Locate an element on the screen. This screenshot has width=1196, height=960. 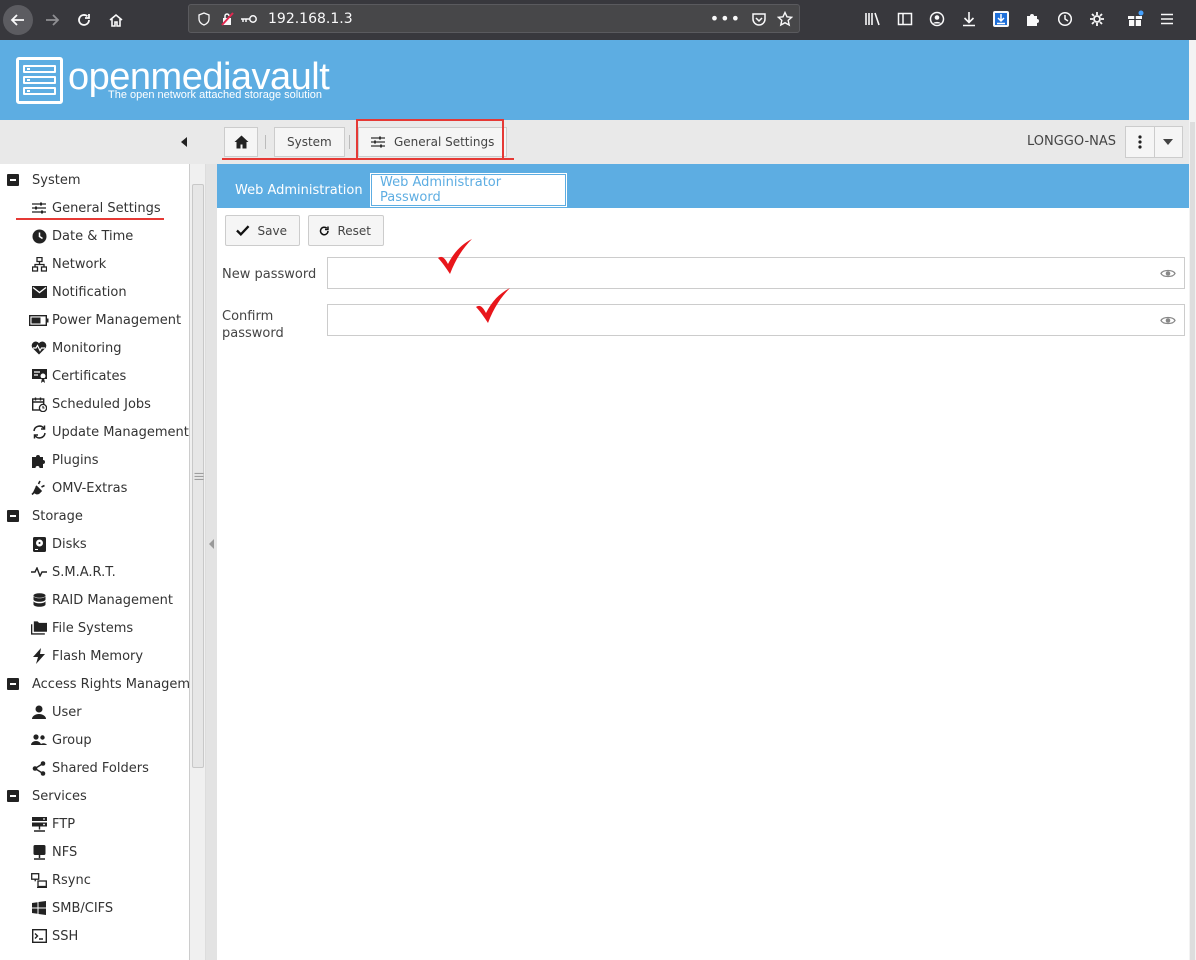
arrow-left-icon is located at coordinates (17, 20).